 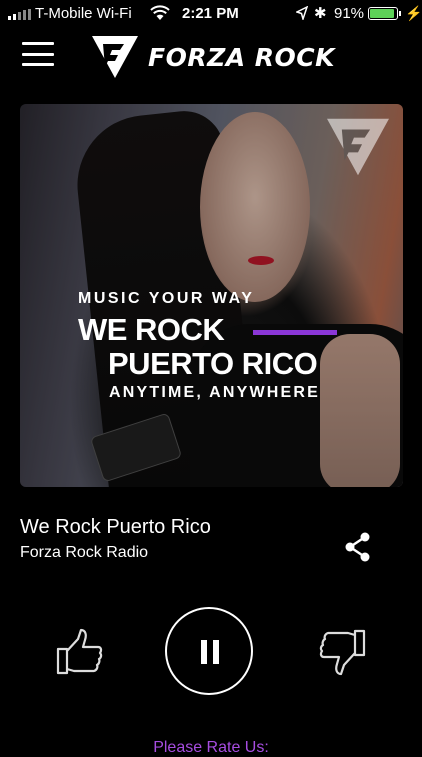 I want to click on location-arrow-icon, so click(x=302, y=13).